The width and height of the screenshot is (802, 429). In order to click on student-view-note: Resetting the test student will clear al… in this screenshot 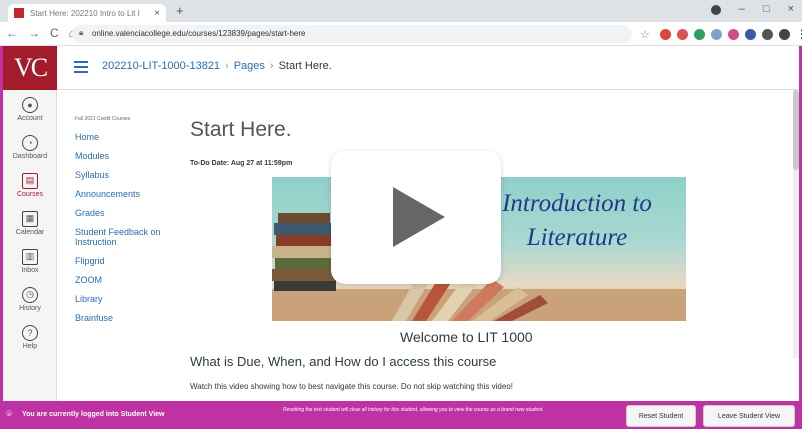, I will do `click(413, 410)`.